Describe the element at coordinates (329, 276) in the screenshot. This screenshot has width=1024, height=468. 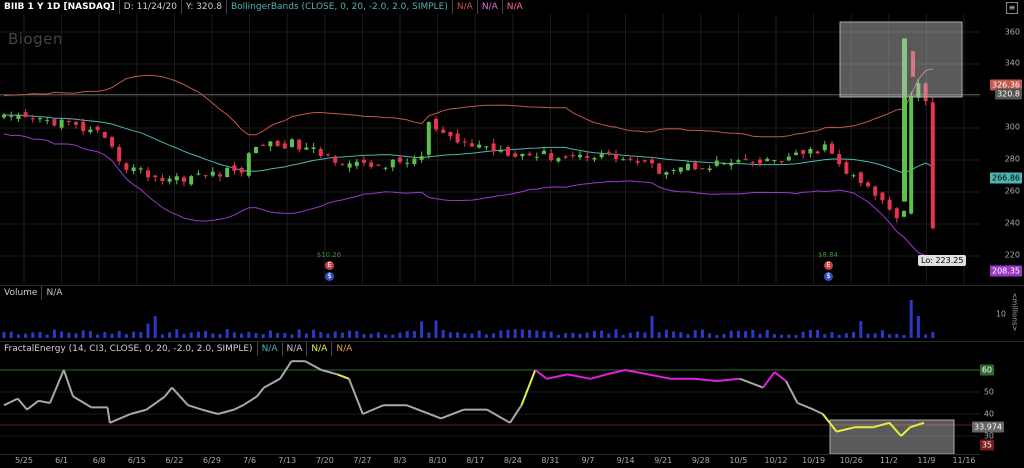
I see `dividend-dollar-icon-1: $` at that location.